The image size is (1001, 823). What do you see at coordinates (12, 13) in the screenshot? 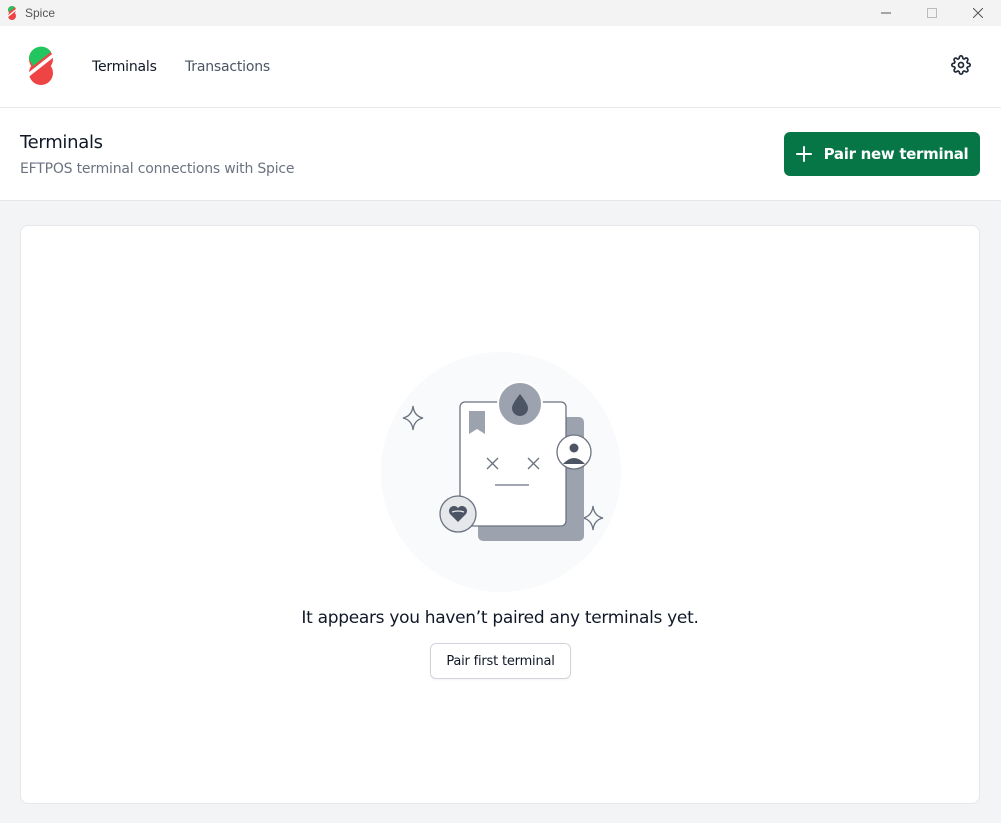
I see `app-logo-icon` at bounding box center [12, 13].